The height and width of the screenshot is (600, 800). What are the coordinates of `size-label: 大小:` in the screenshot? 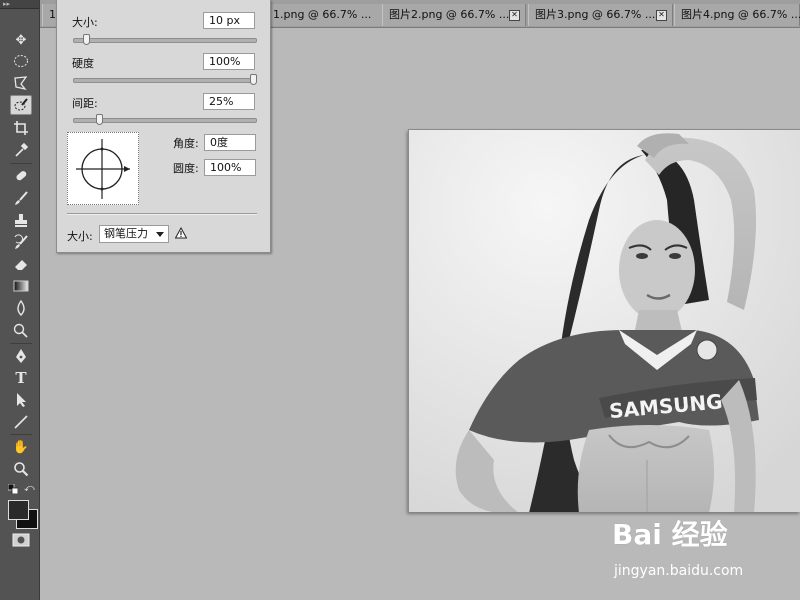 It's located at (85, 22).